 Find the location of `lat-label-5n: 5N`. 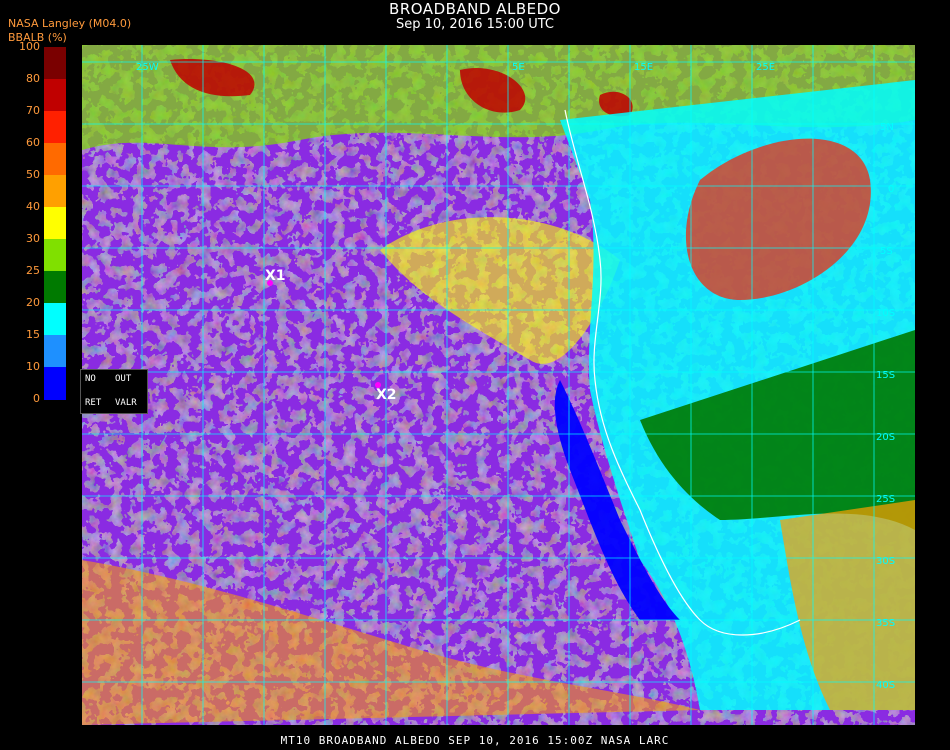

lat-label-5n: 5N is located at coordinates (887, 127).